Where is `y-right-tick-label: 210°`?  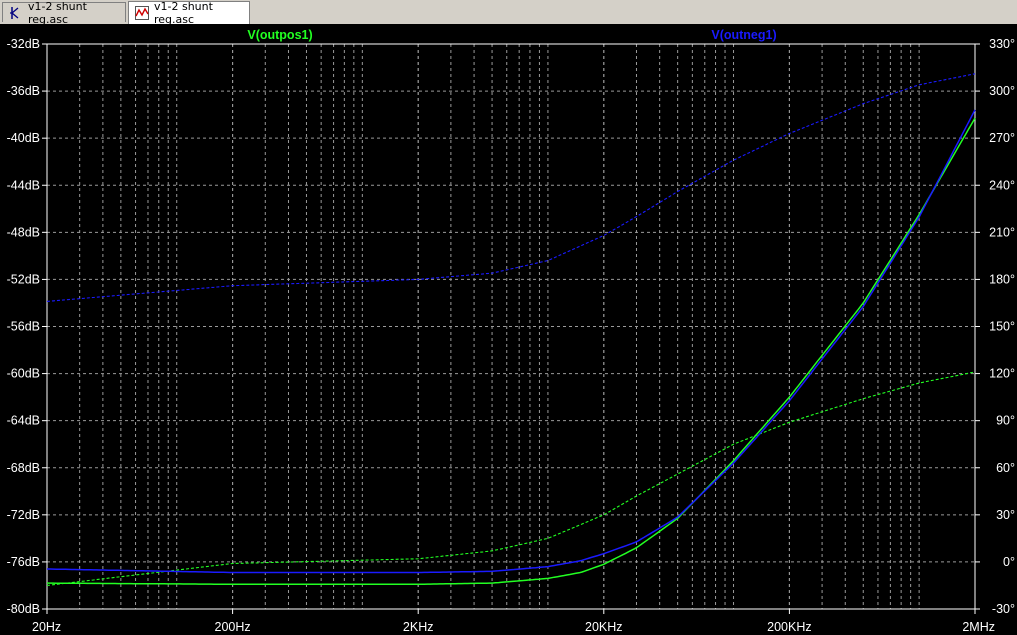
y-right-tick-label: 210° is located at coordinates (1002, 232).